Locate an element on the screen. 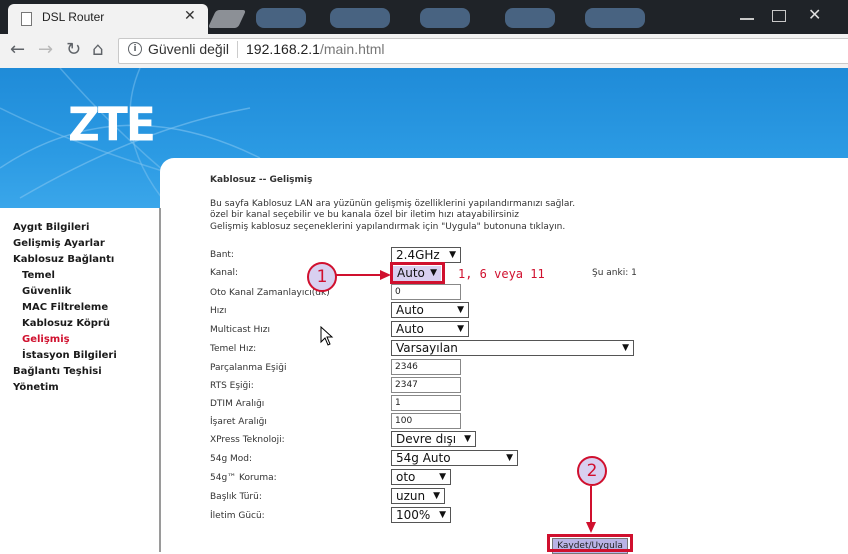  home-icon: ⌂ is located at coordinates (97, 49).